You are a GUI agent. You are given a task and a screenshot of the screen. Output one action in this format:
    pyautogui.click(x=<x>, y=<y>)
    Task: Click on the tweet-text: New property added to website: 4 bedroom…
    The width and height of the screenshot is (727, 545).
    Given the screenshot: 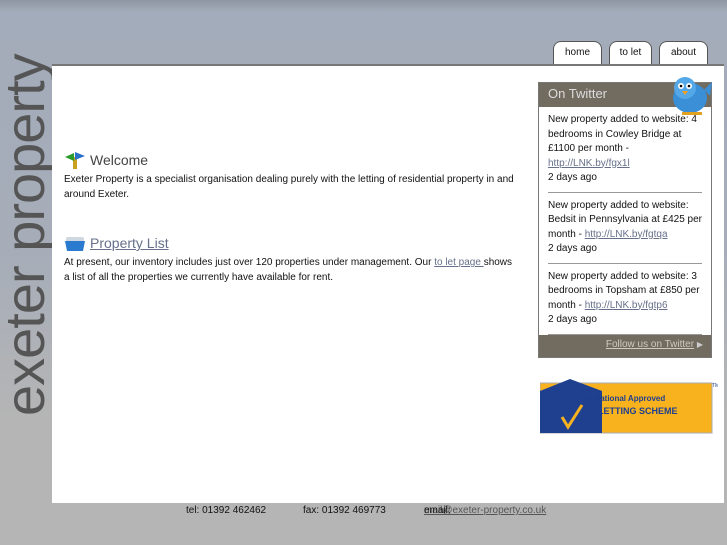 What is the action you would take?
    pyautogui.click(x=622, y=134)
    